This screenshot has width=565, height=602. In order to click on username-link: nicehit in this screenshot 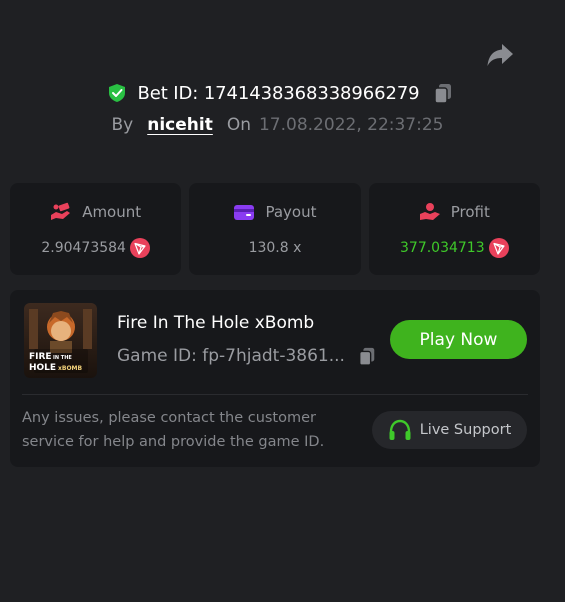, I will do `click(180, 125)`.